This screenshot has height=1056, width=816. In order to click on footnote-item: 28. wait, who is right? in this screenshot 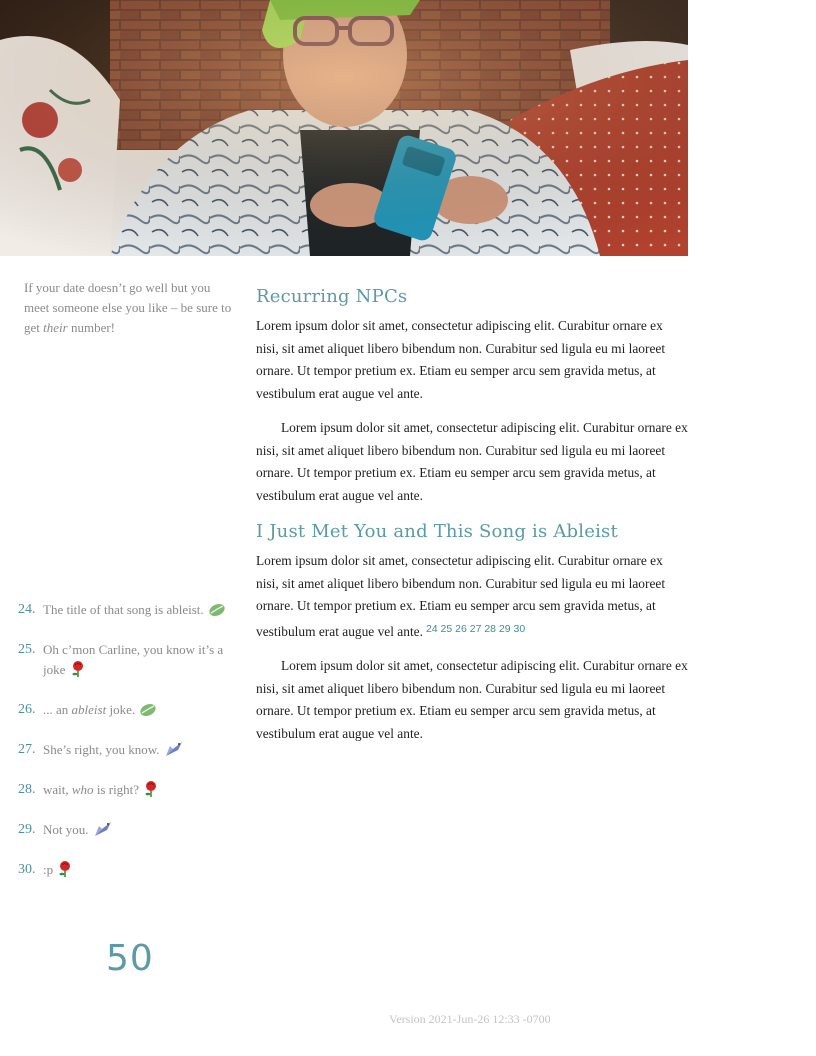, I will do `click(123, 792)`.